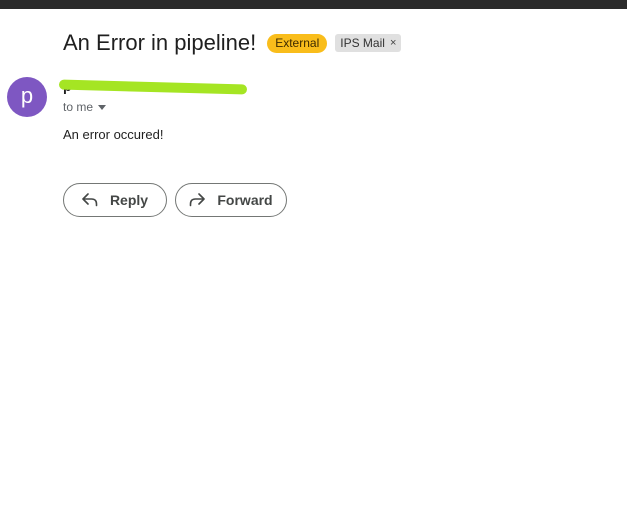 This screenshot has height=507, width=627. I want to click on label-ips-mail: IPS Mail ×, so click(368, 43).